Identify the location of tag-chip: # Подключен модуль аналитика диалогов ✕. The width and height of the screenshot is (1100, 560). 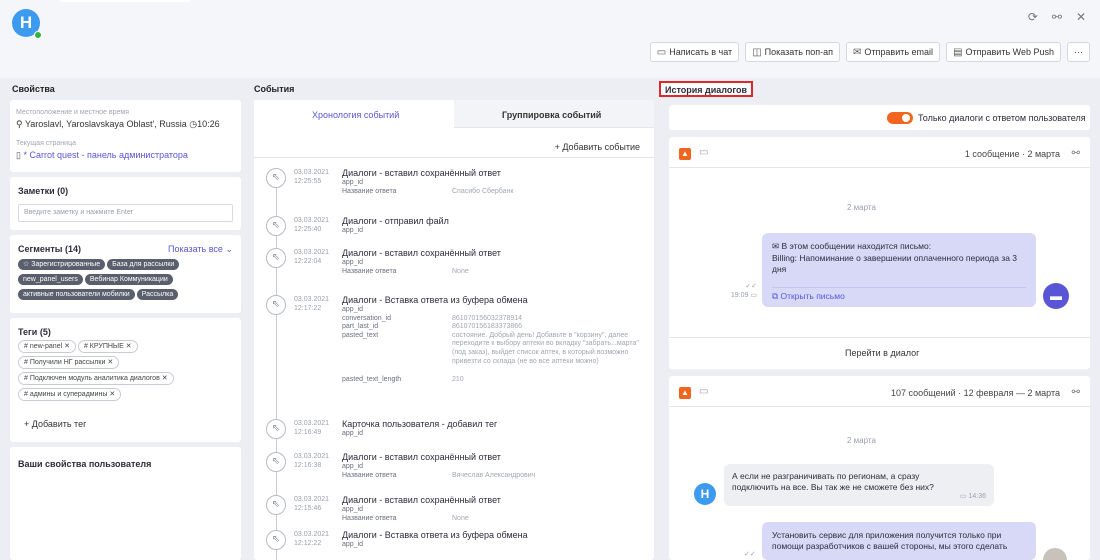
(96, 378).